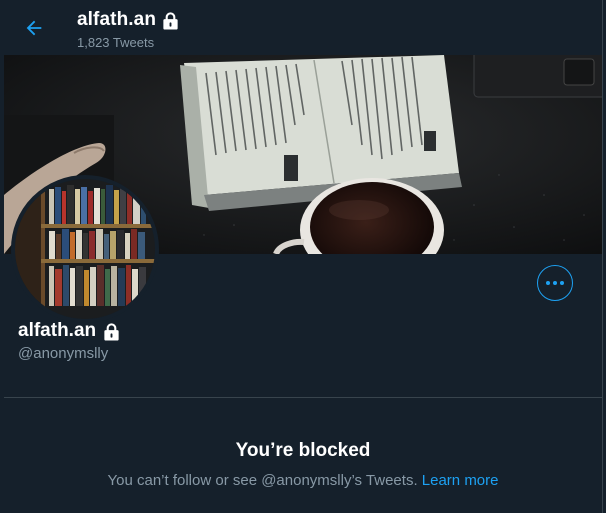  I want to click on column-border, so click(602, 256).